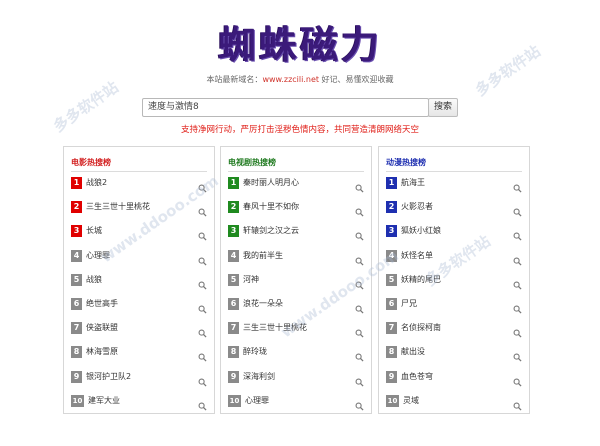 This screenshot has height=446, width=600. What do you see at coordinates (454, 257) in the screenshot?
I see `list-item: 4 妖怪名单` at bounding box center [454, 257].